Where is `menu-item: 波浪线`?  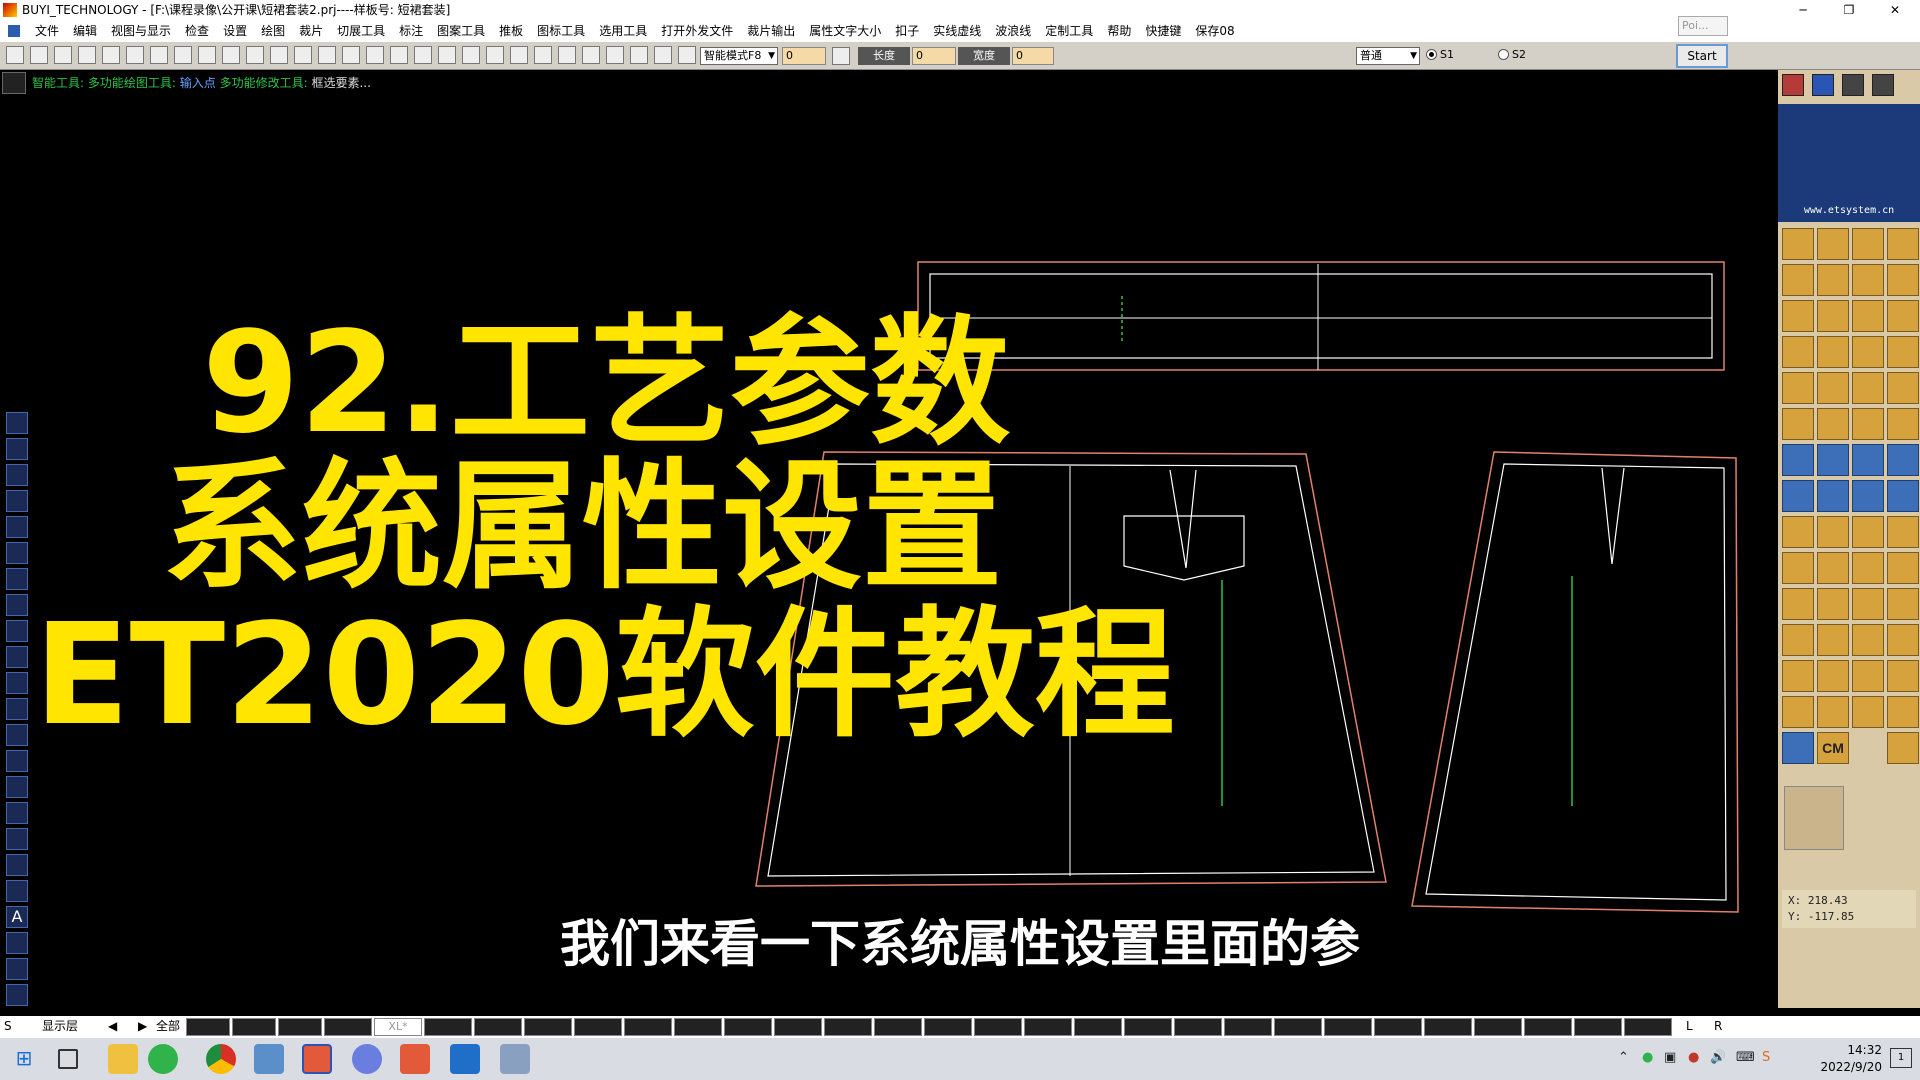
menu-item: 波浪线 is located at coordinates (1013, 31).